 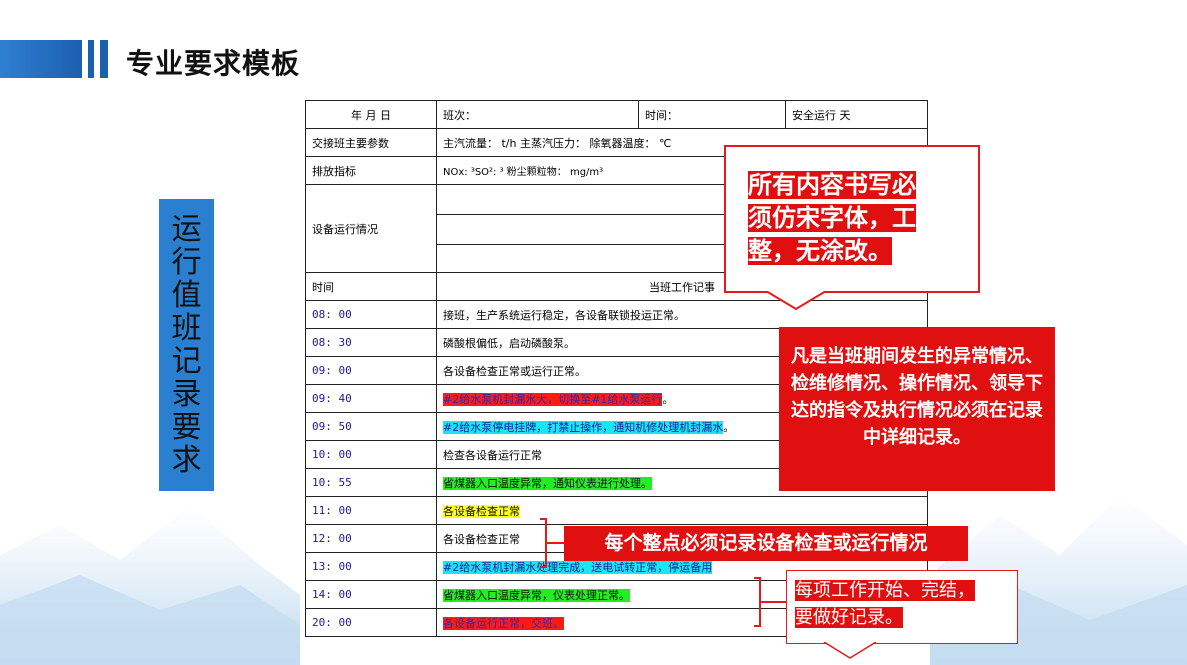 What do you see at coordinates (371, 314) in the screenshot?
I see `log-time: 08: 00` at bounding box center [371, 314].